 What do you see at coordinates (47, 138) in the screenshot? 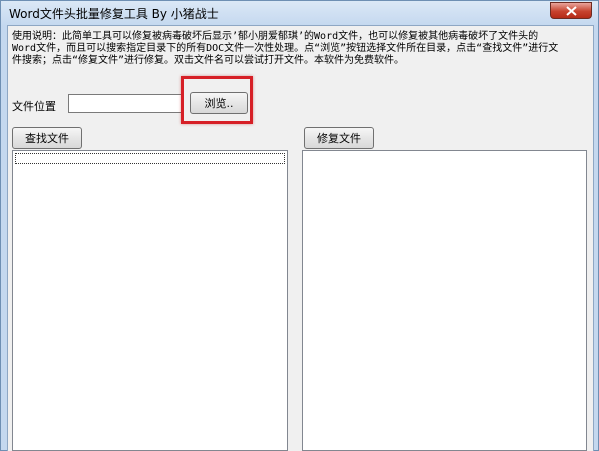
I see `find-files-button: 查找文件` at bounding box center [47, 138].